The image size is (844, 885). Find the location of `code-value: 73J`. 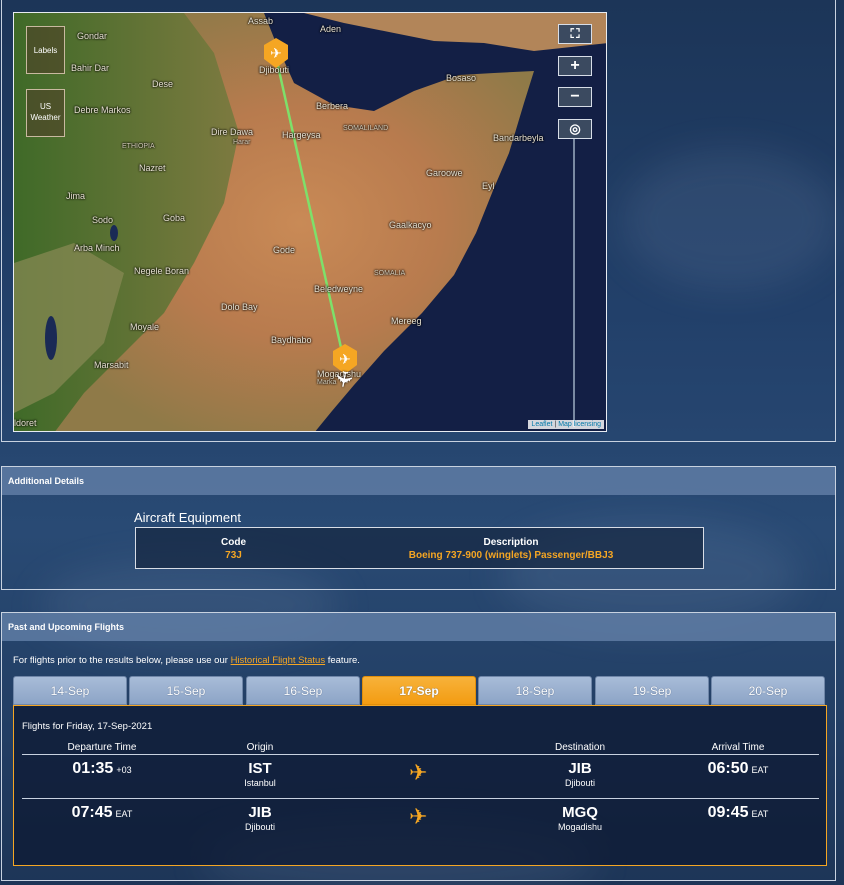

code-value: 73J is located at coordinates (233, 555).